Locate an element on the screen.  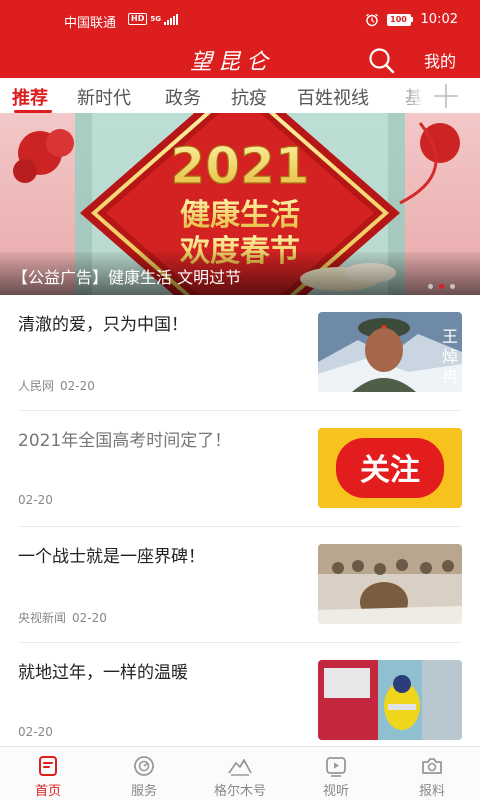
battery-icon: 100 is located at coordinates (399, 19).